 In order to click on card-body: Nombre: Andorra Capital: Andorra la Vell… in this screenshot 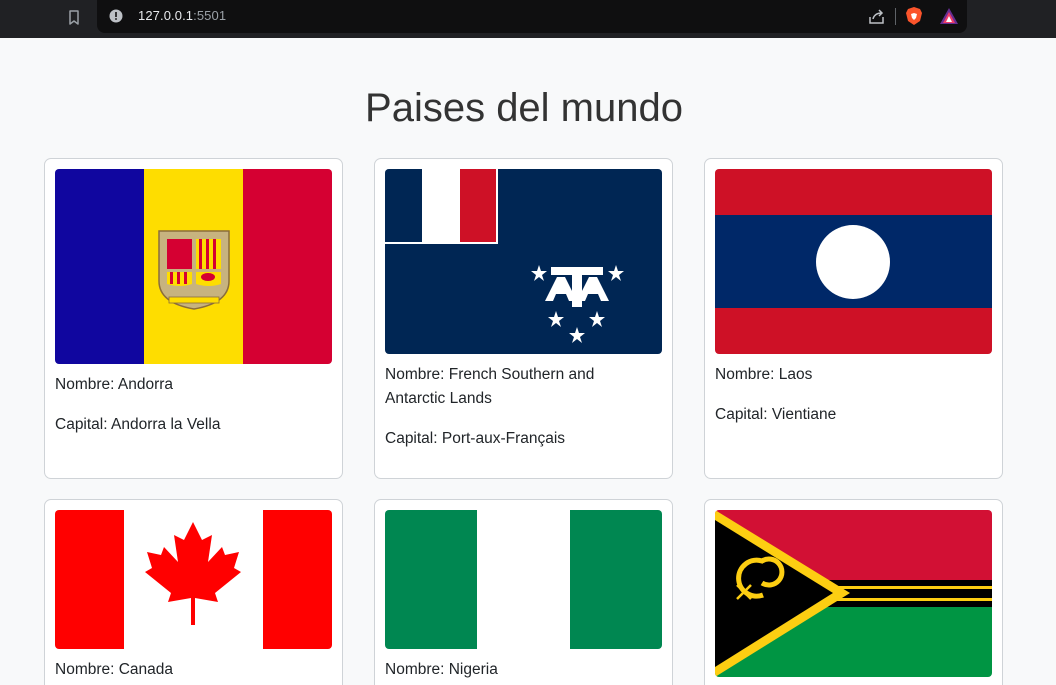, I will do `click(190, 405)`.